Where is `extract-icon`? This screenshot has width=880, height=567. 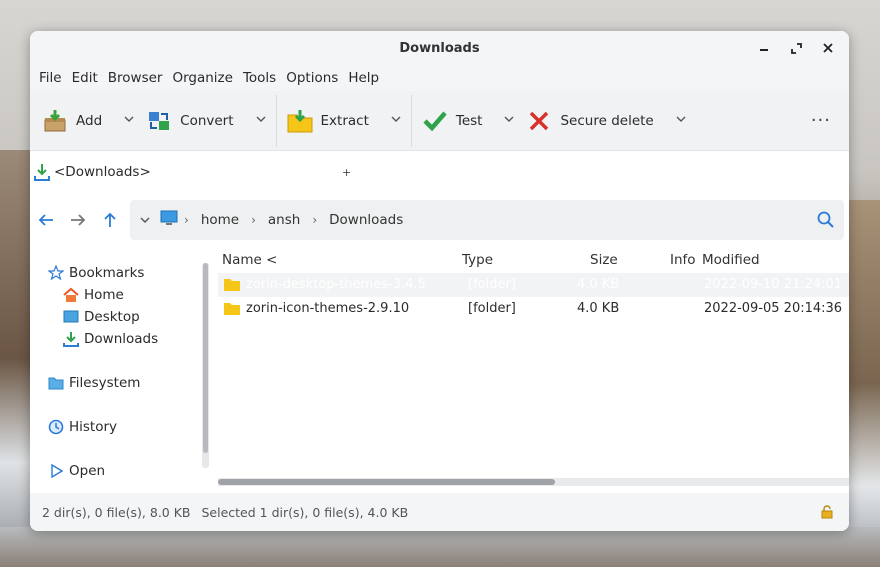
extract-icon is located at coordinates (300, 121).